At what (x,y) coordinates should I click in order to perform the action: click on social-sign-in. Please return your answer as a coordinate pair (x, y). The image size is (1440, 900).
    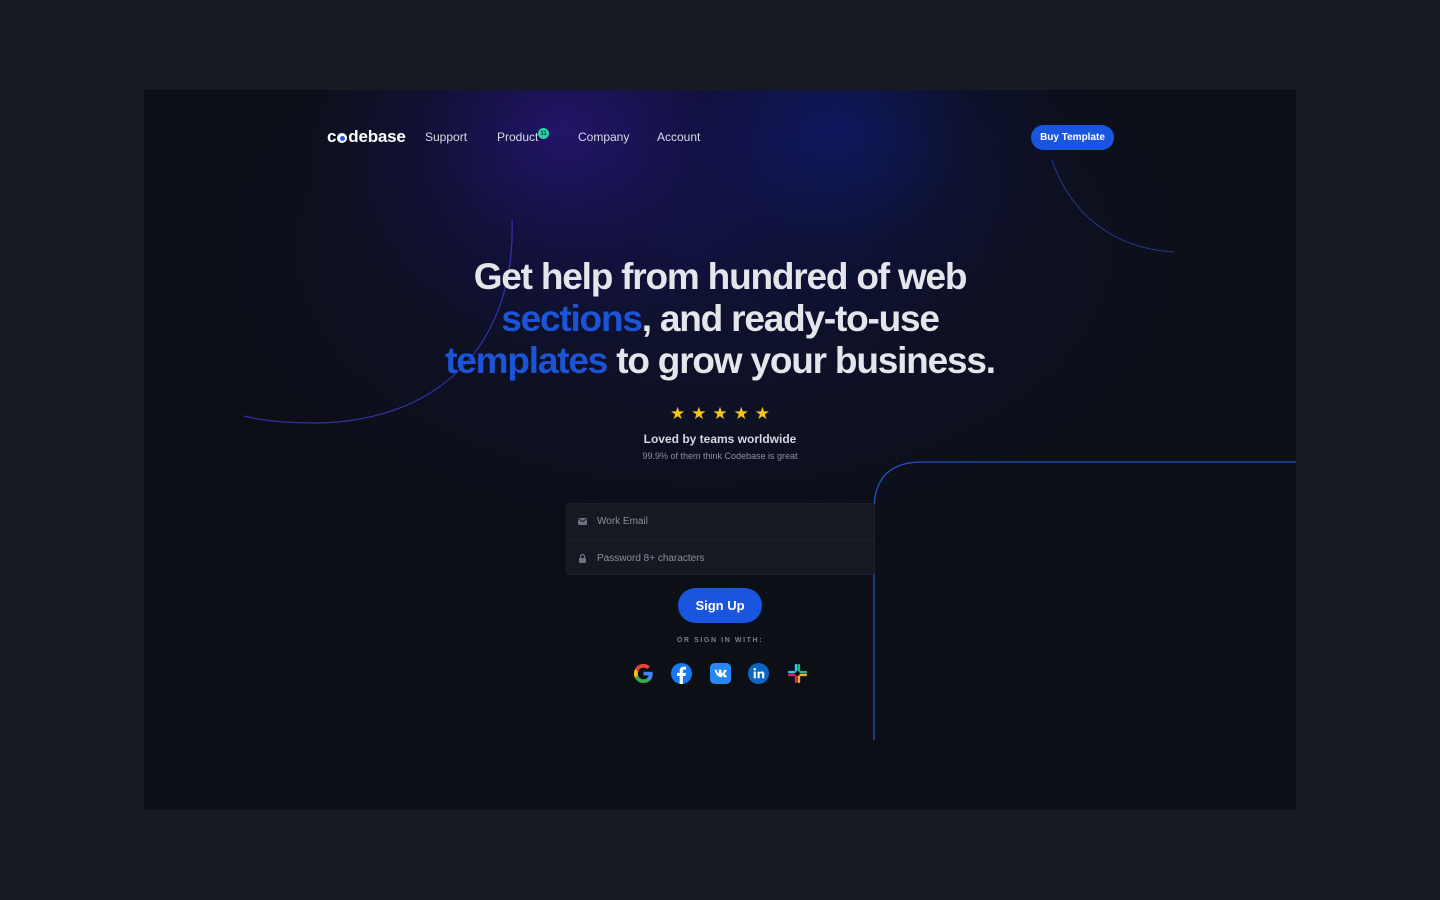
    Looking at the image, I should click on (720, 673).